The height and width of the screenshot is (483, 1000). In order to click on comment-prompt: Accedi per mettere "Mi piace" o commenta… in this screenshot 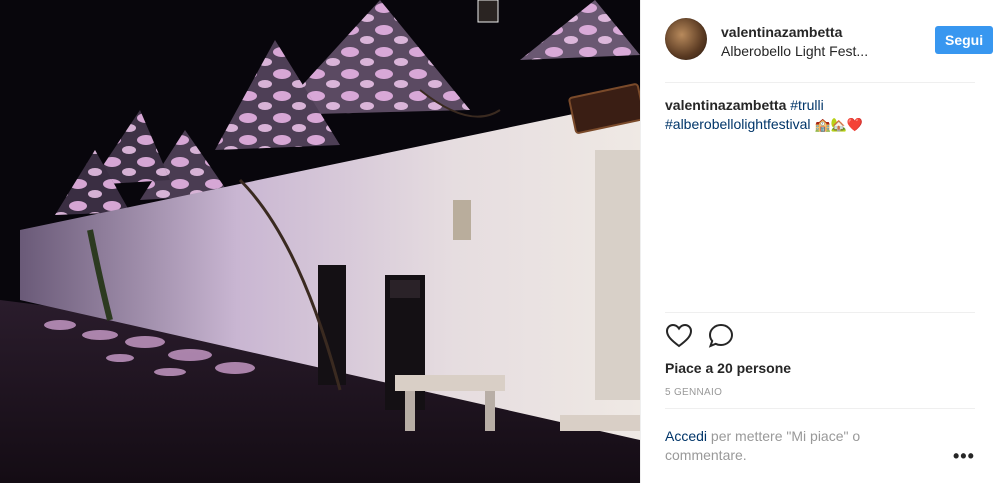, I will do `click(790, 446)`.